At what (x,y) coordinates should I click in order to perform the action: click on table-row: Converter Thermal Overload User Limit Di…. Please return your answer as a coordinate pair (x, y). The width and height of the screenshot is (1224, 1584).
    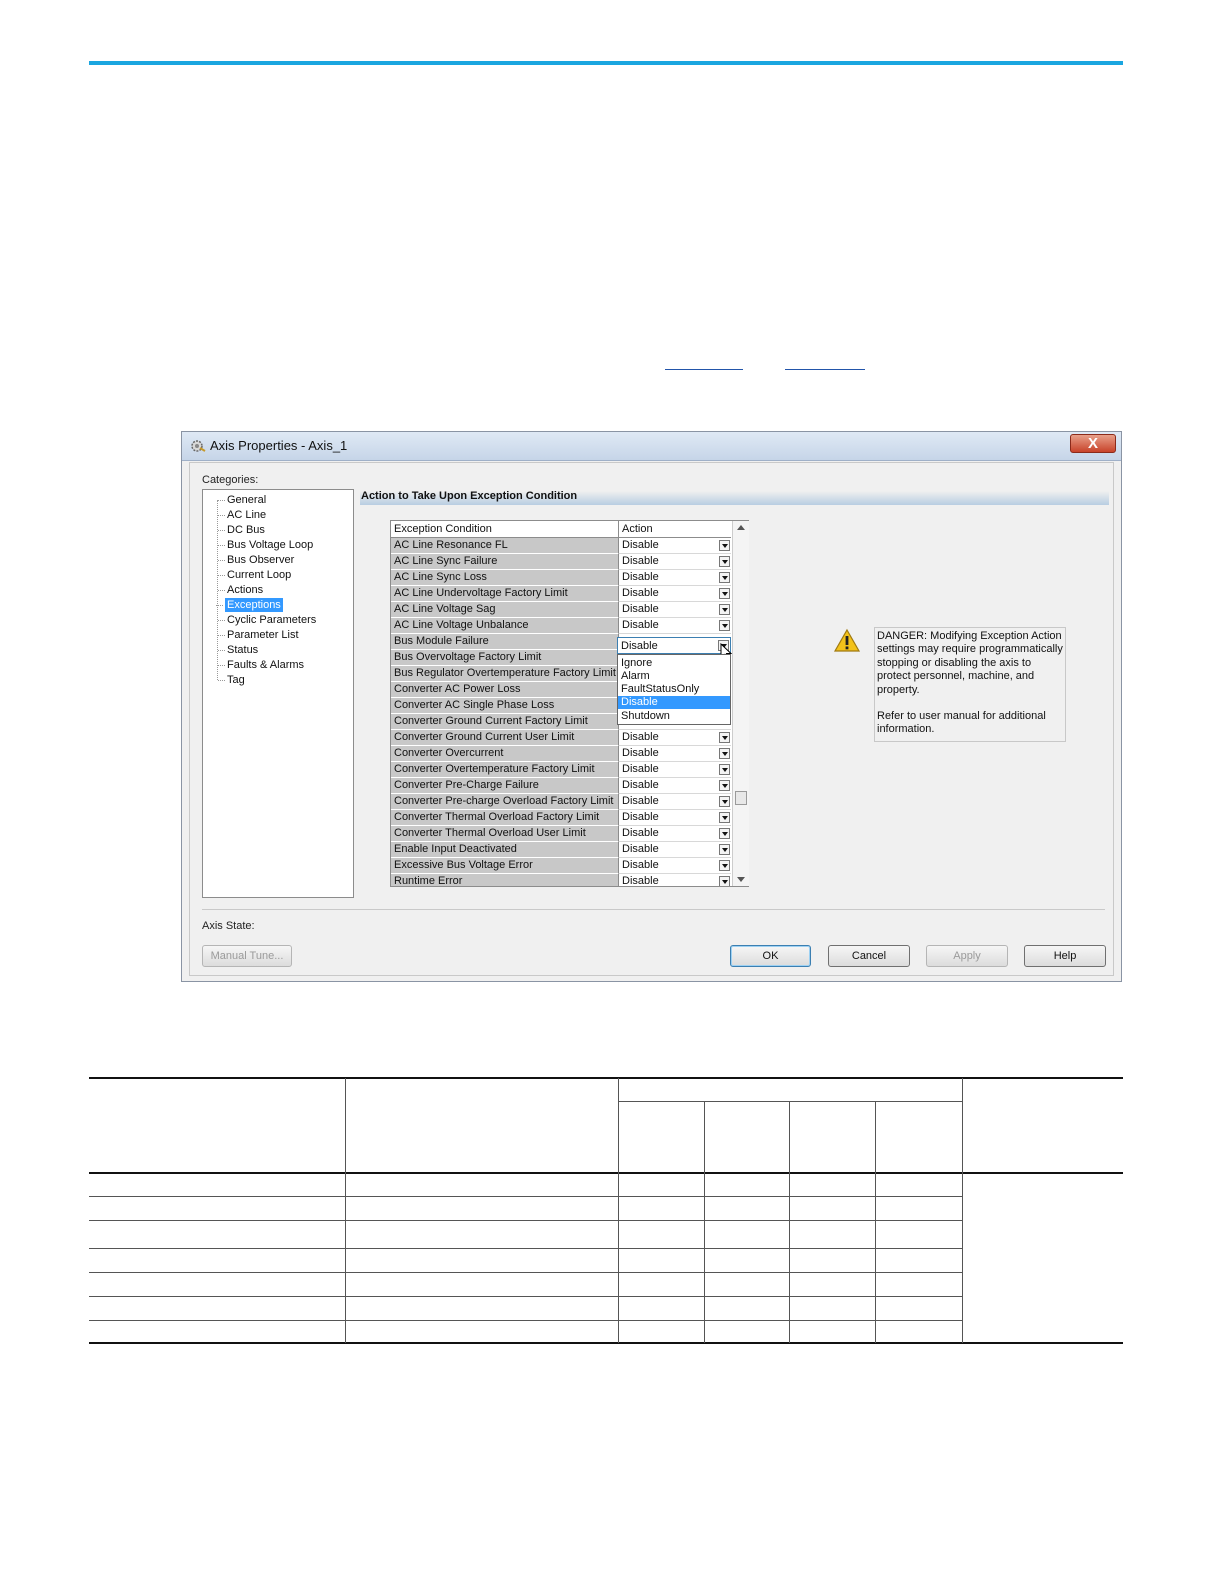
    Looking at the image, I should click on (561, 834).